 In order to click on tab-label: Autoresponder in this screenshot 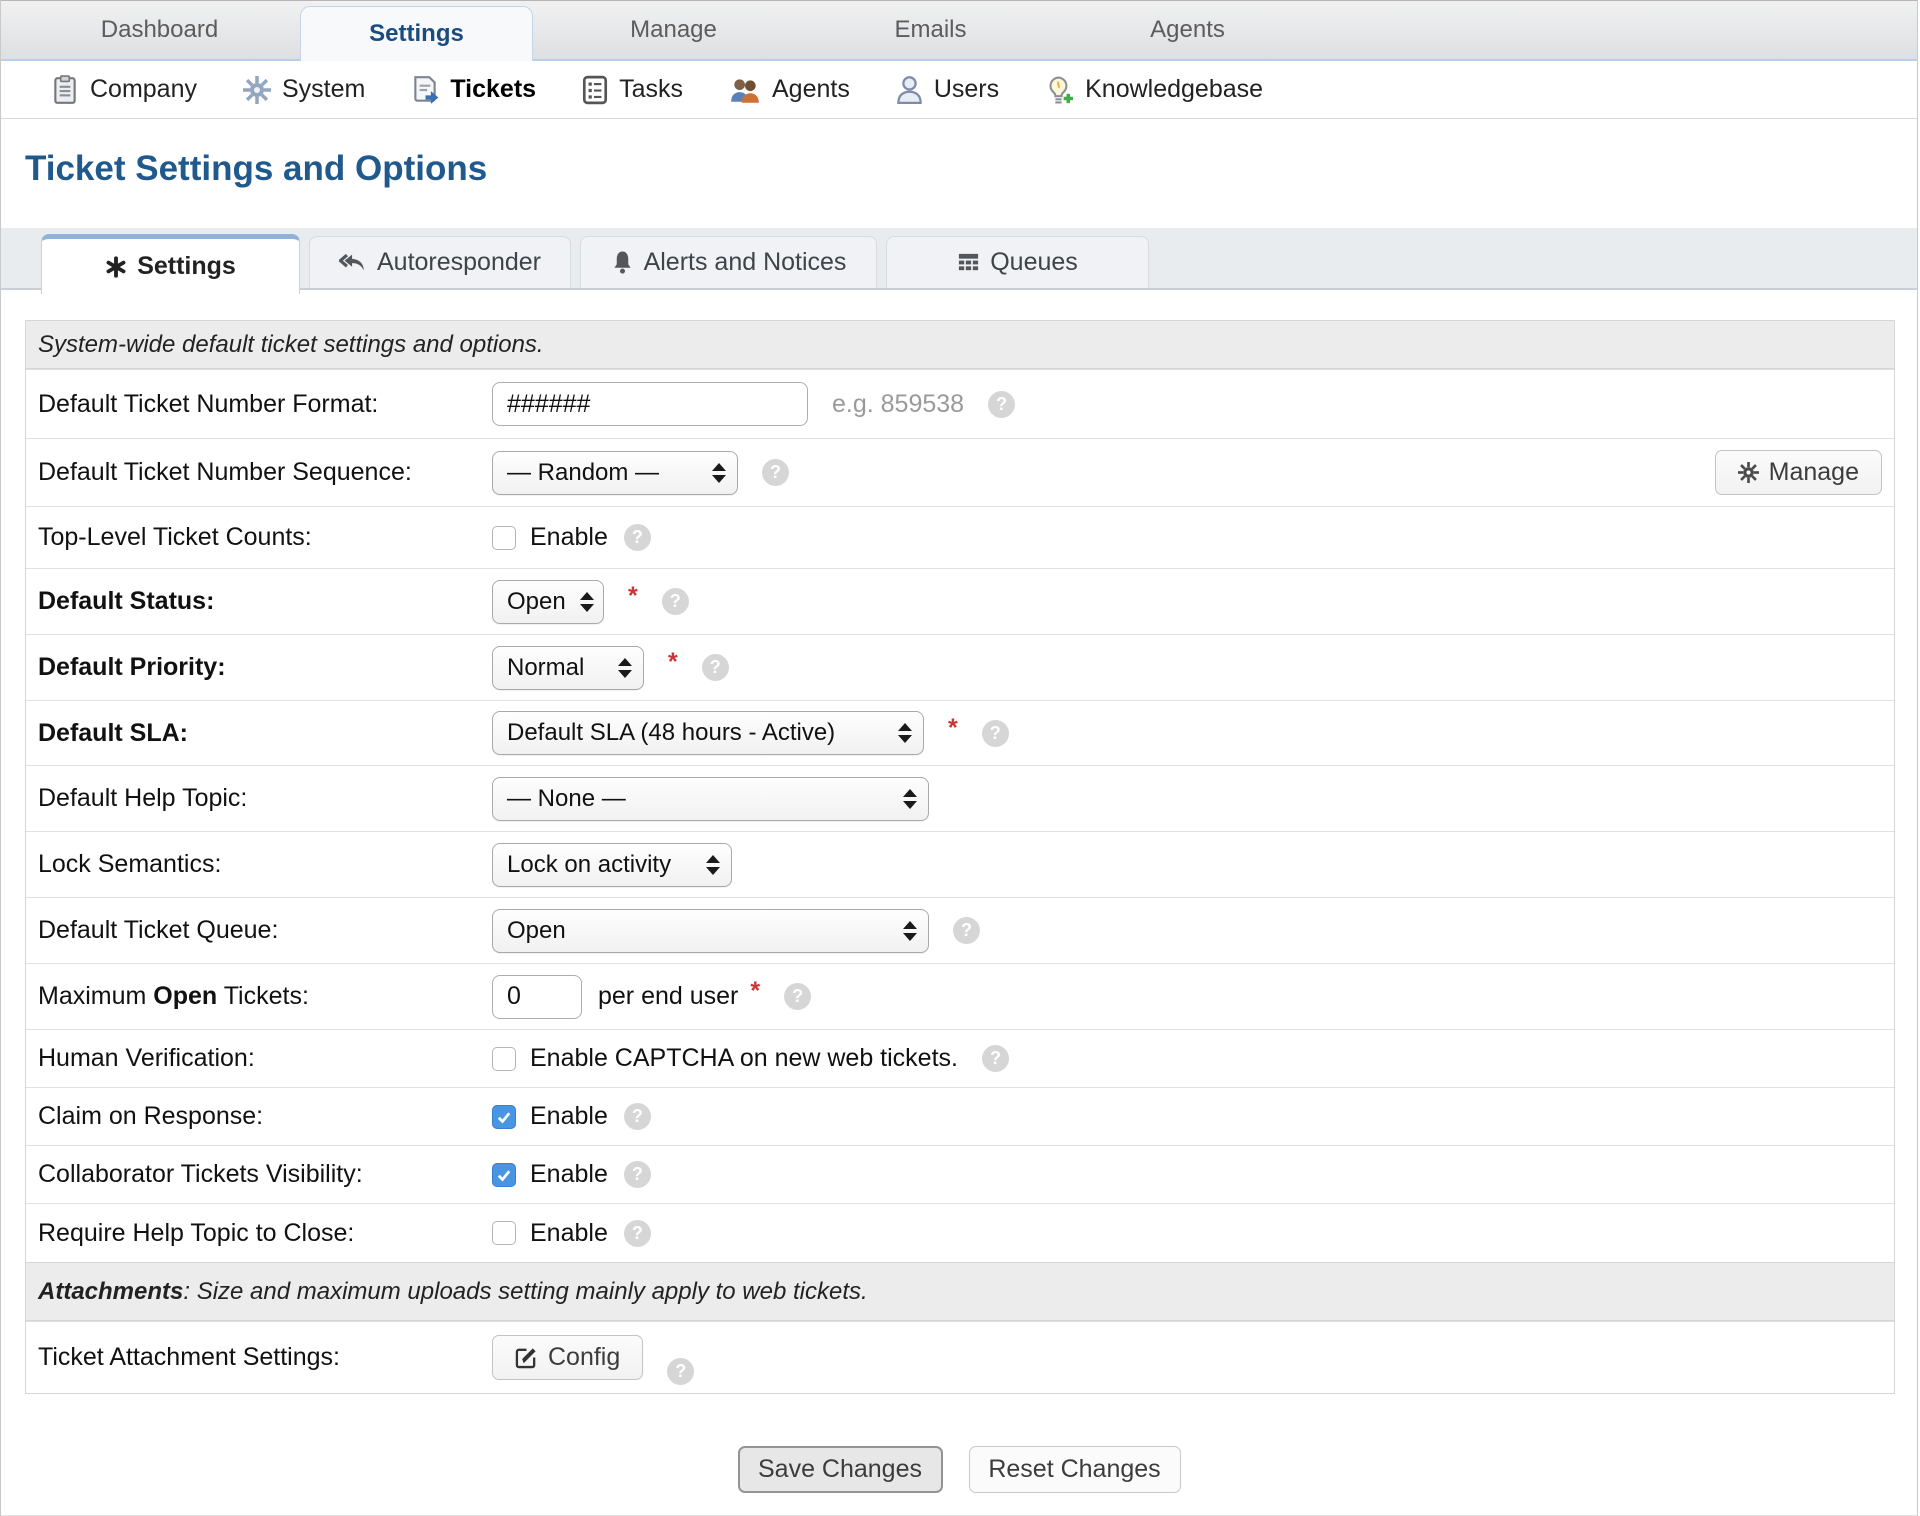, I will do `click(458, 262)`.